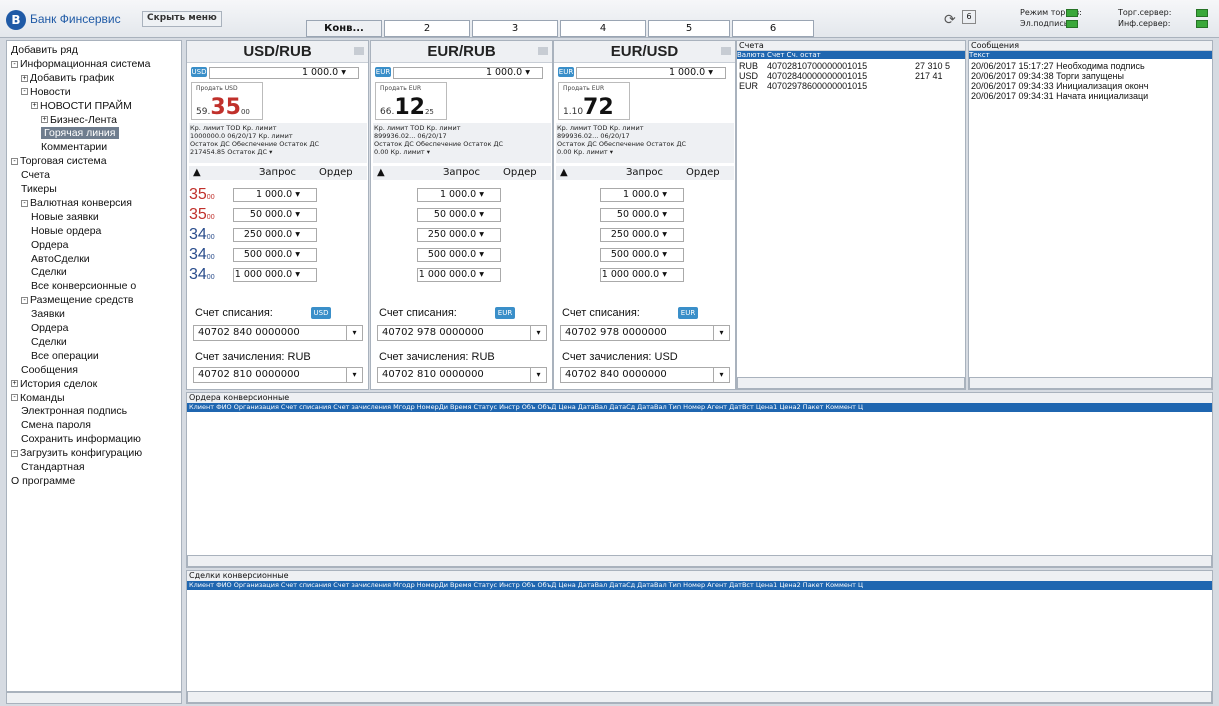 The width and height of the screenshot is (1219, 706). I want to click on tree-item: АвтоСделки, so click(60, 259).